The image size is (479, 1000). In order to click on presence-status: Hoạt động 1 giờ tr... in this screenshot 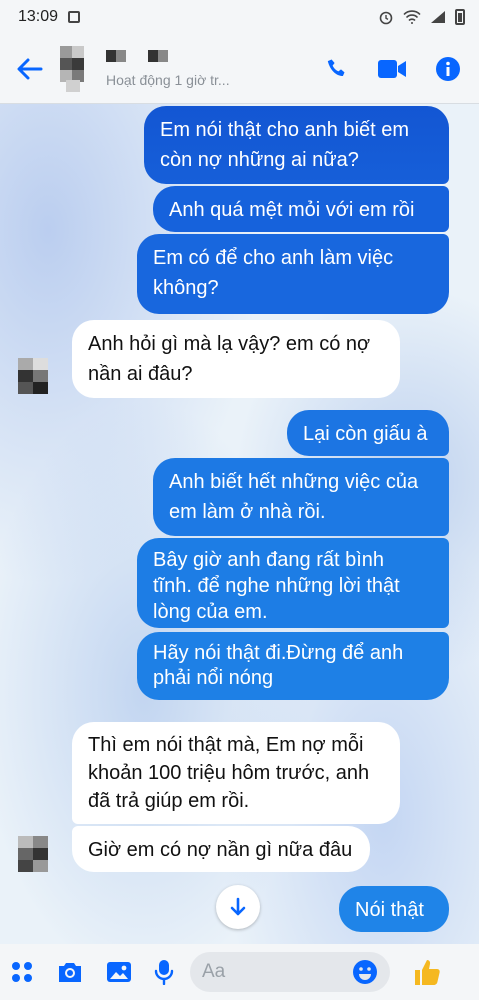, I will do `click(168, 79)`.